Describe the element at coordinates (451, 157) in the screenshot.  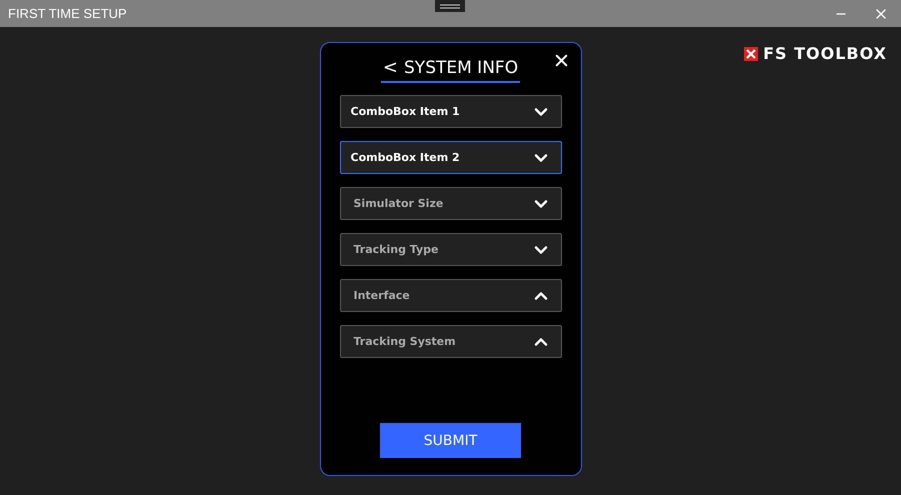
I see `combo-box: ComboBox Item 2` at that location.